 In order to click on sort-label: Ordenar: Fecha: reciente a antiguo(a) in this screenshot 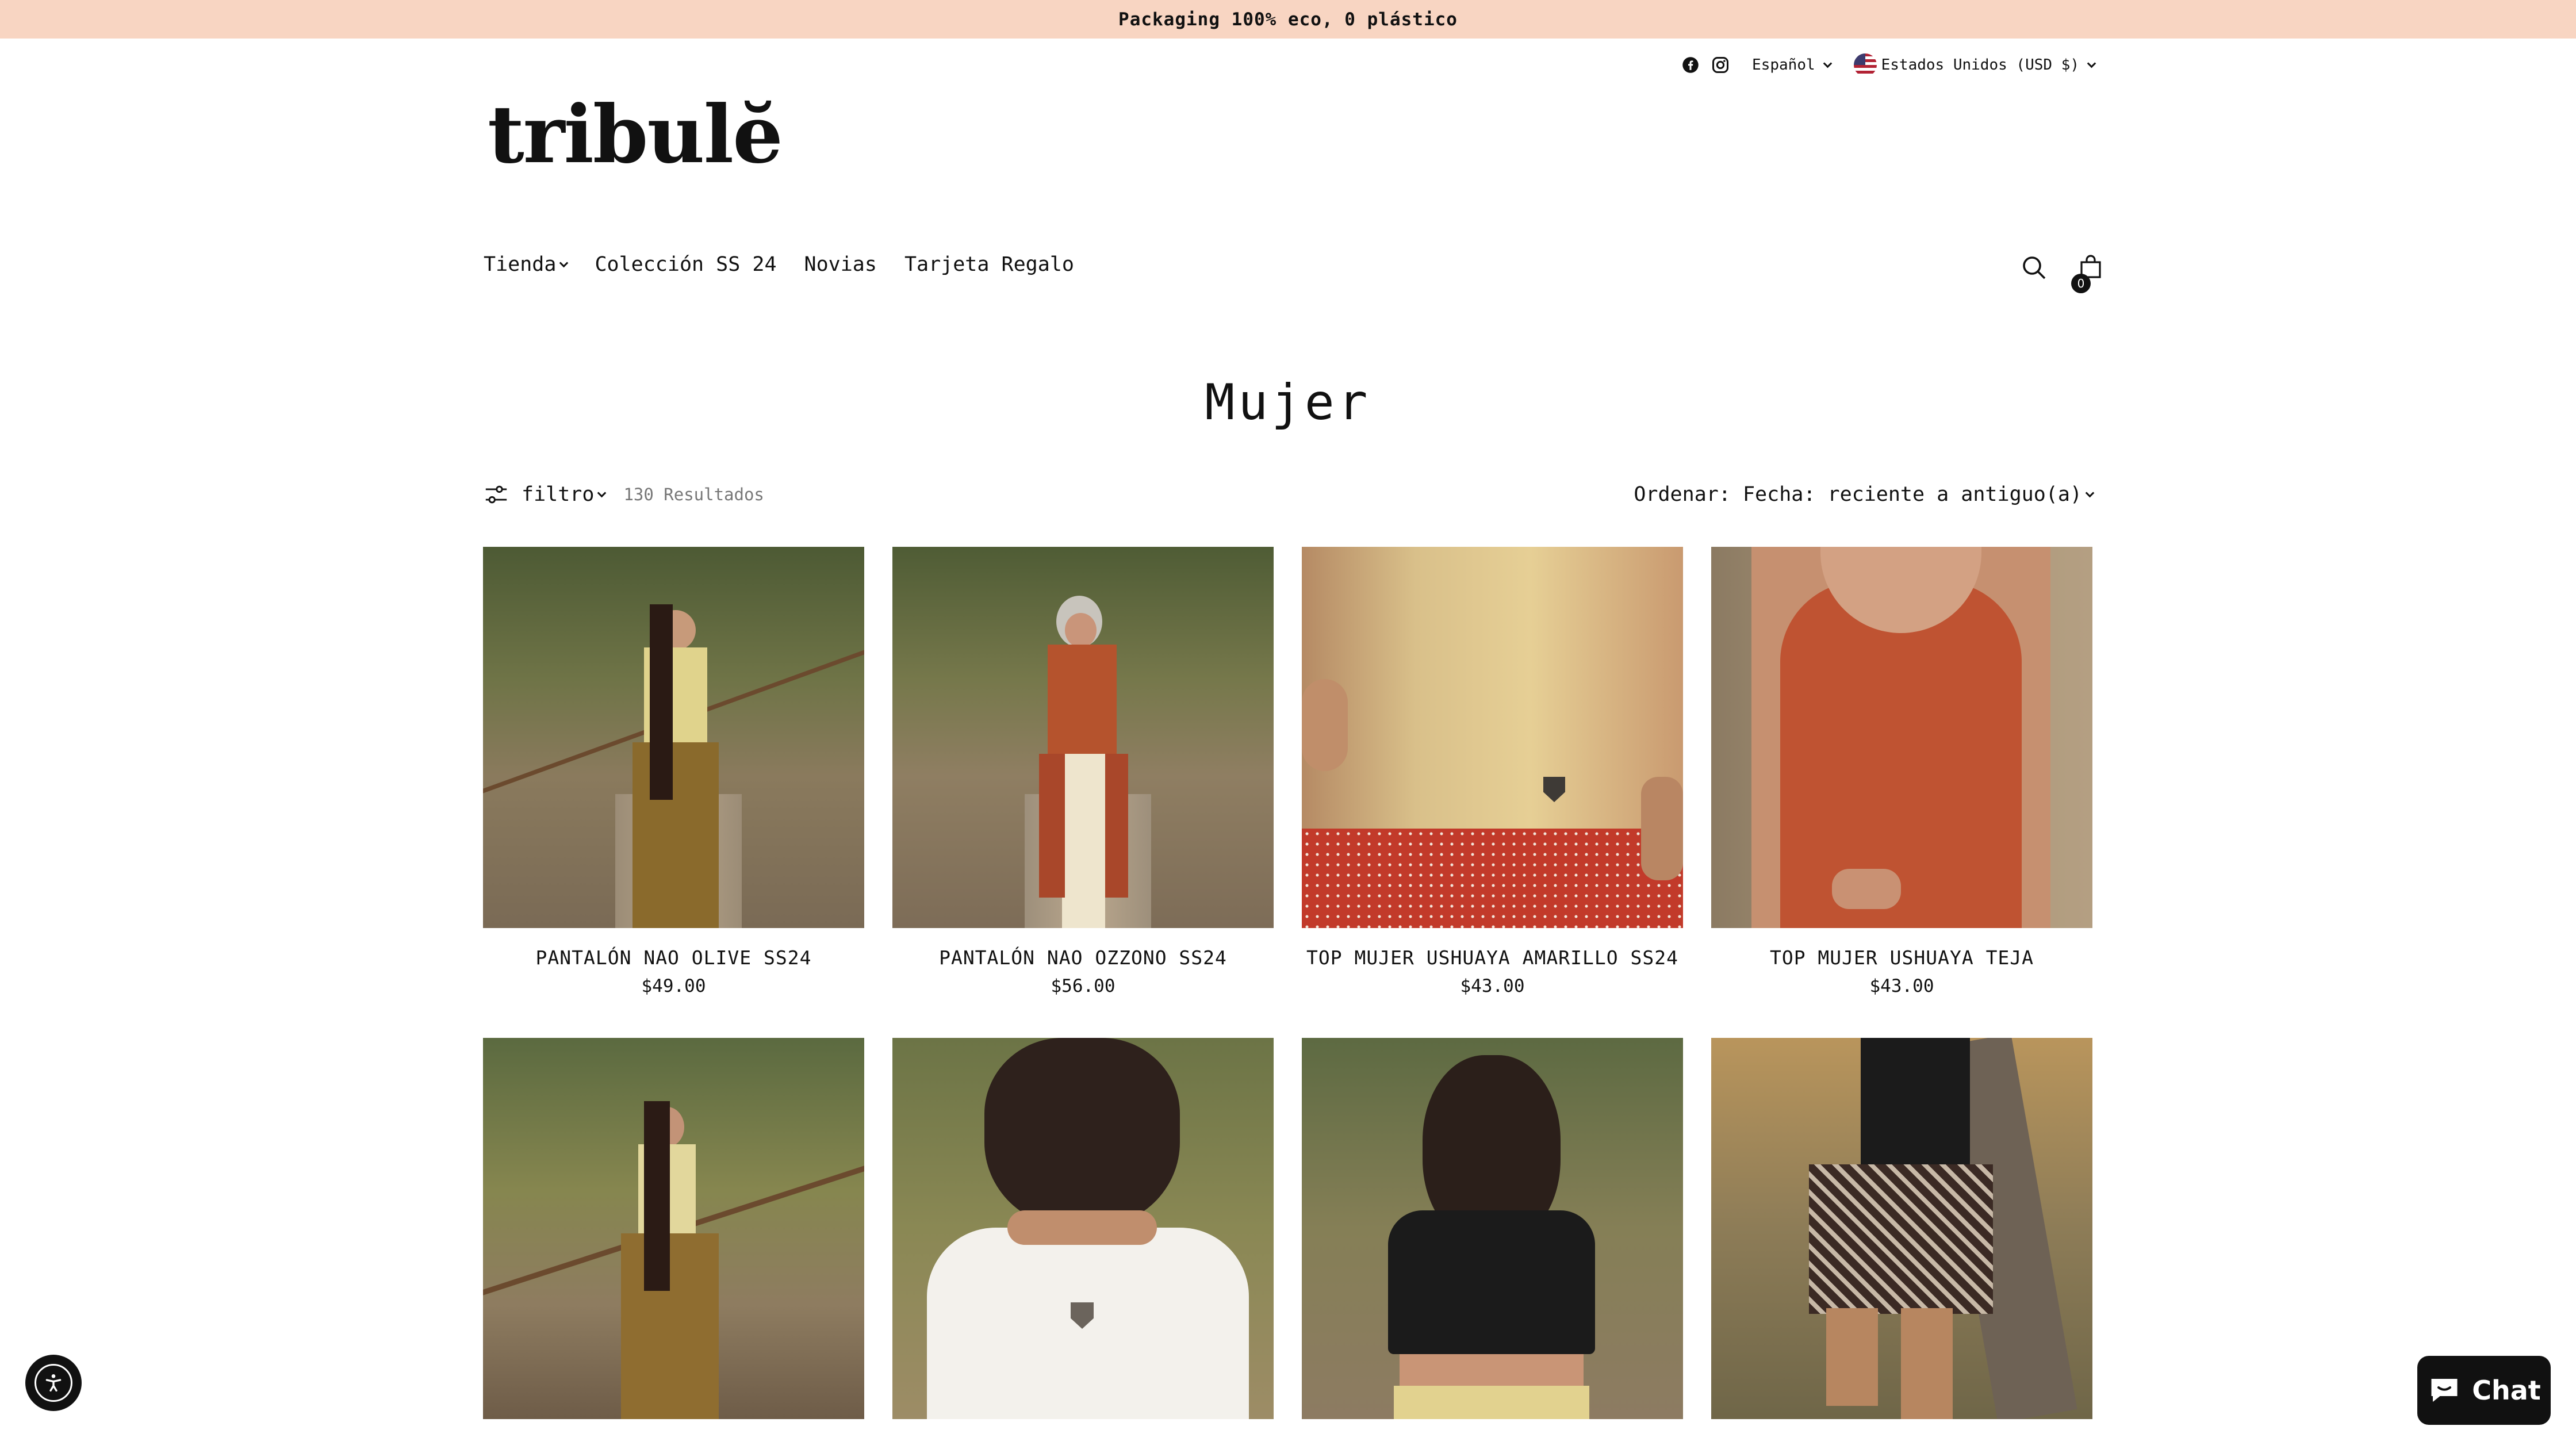, I will do `click(1858, 494)`.